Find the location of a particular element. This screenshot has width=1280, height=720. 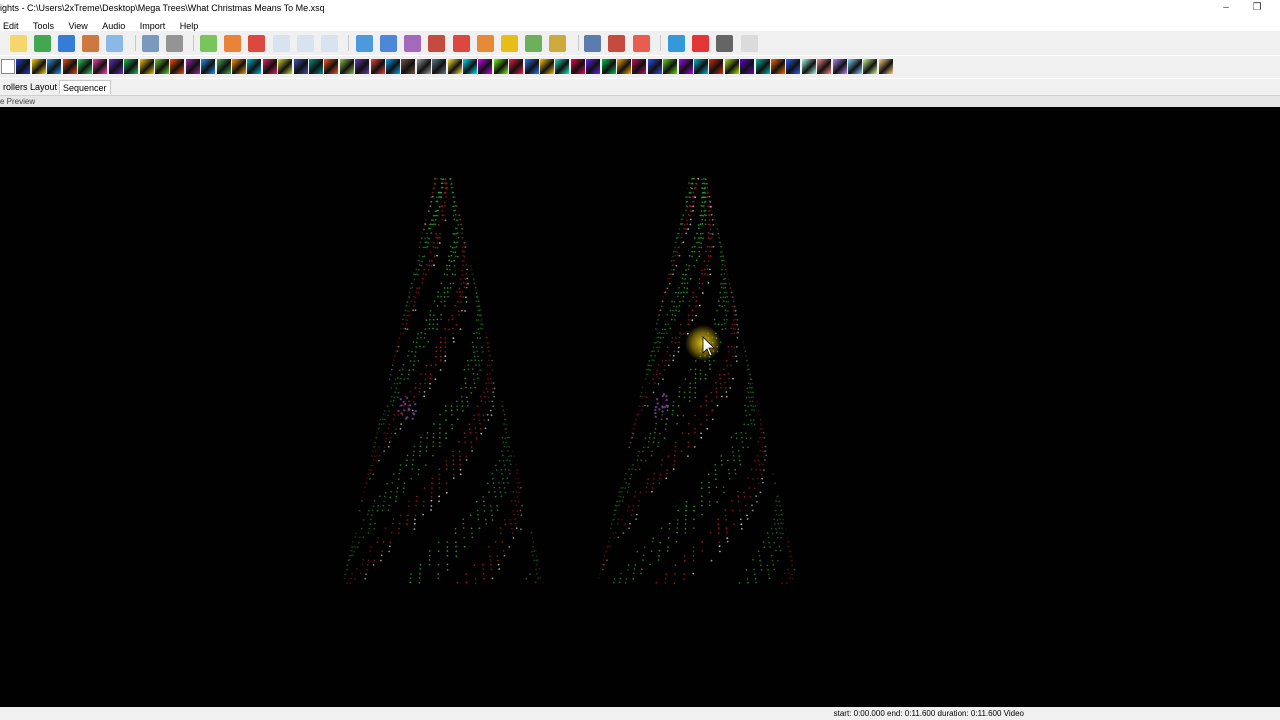

settings-gear-icon is located at coordinates (364, 43).